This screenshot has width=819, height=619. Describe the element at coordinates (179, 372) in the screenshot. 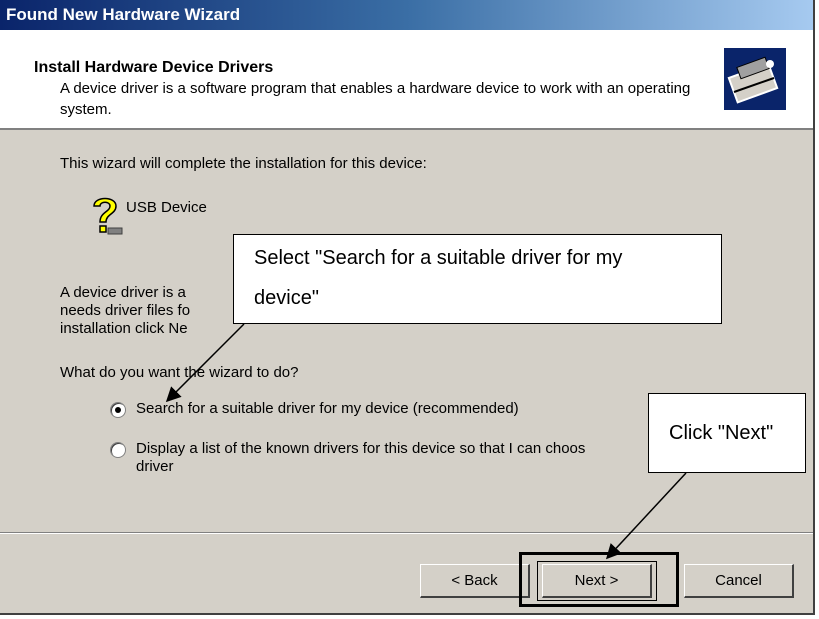

I see `question-text: What do you want the wizard to do?` at that location.